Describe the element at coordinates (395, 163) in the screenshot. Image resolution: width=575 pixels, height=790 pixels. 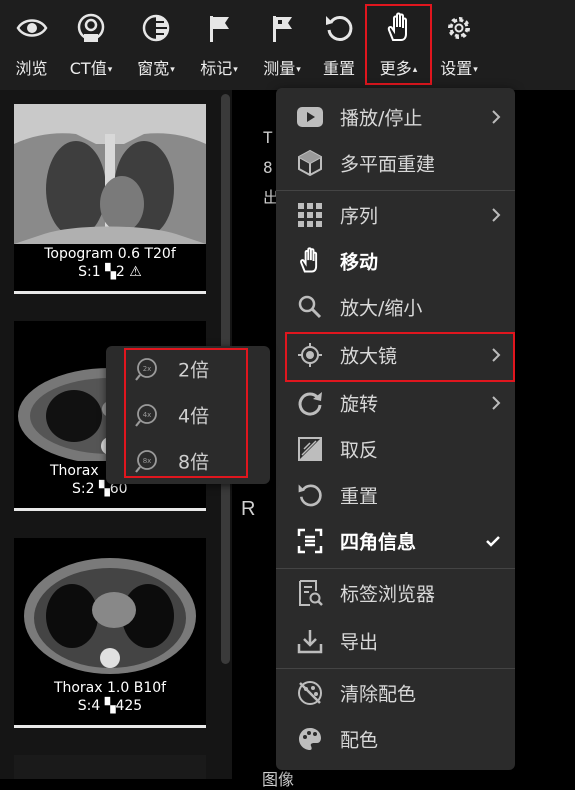
I see `menu-item-mpr: 多平面重建` at that location.